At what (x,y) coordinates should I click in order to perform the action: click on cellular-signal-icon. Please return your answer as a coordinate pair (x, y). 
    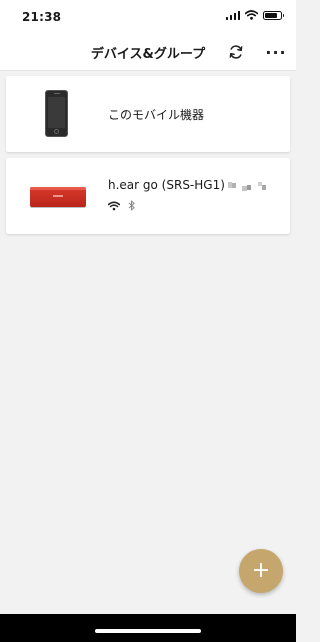
    Looking at the image, I should click on (232, 15).